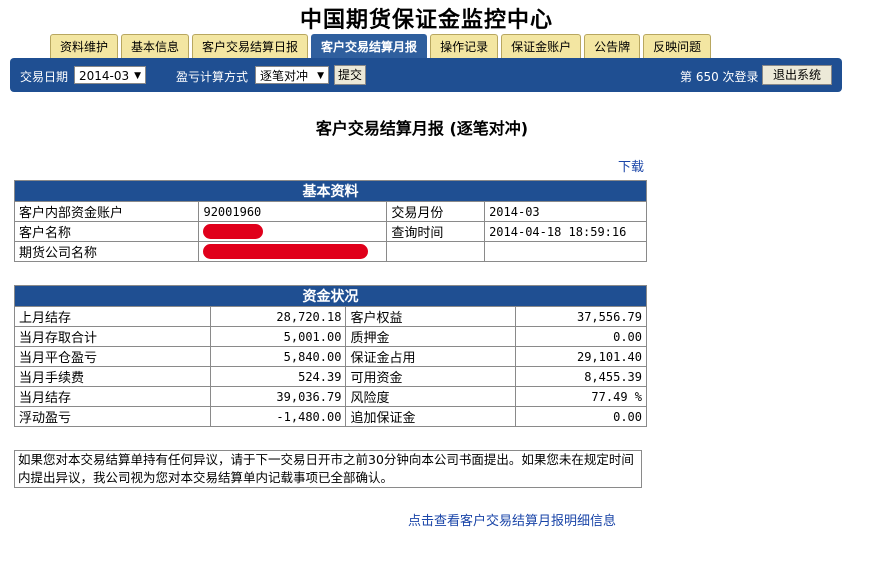 This screenshot has width=883, height=561. Describe the element at coordinates (541, 46) in the screenshot. I see `tab-margin-account: 保证金账户` at that location.